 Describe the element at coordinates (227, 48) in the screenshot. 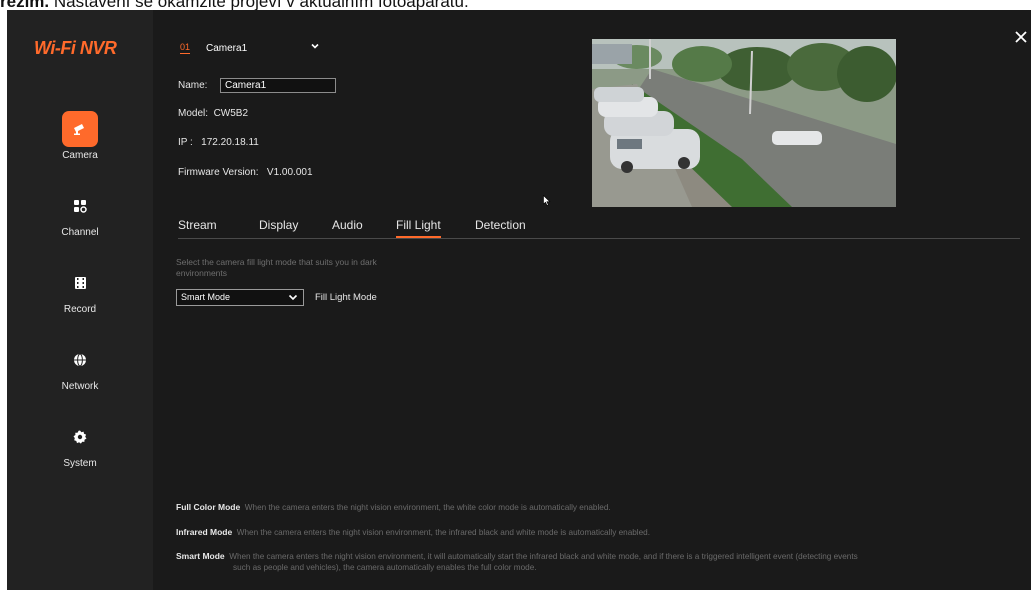

I see `camera-selected: Camera1` at that location.